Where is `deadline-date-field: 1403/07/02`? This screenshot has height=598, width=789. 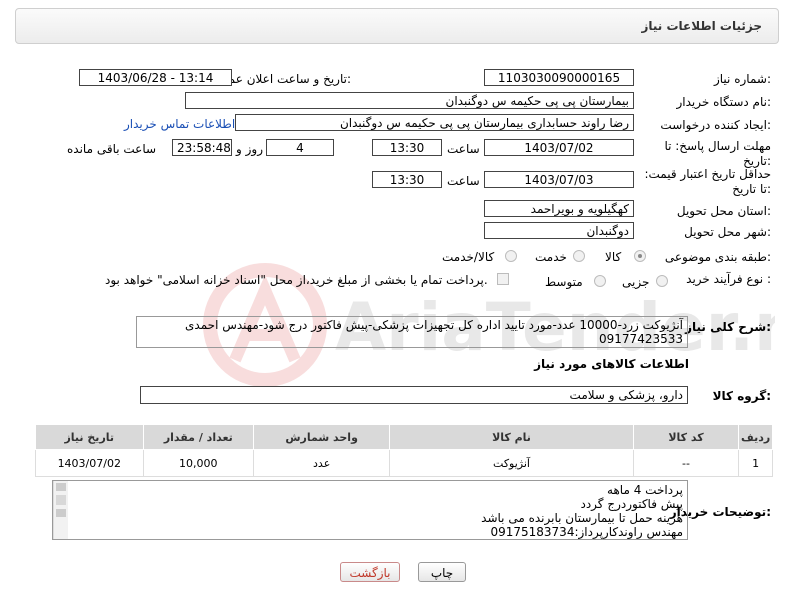
deadline-date-field: 1403/07/02 is located at coordinates (559, 147).